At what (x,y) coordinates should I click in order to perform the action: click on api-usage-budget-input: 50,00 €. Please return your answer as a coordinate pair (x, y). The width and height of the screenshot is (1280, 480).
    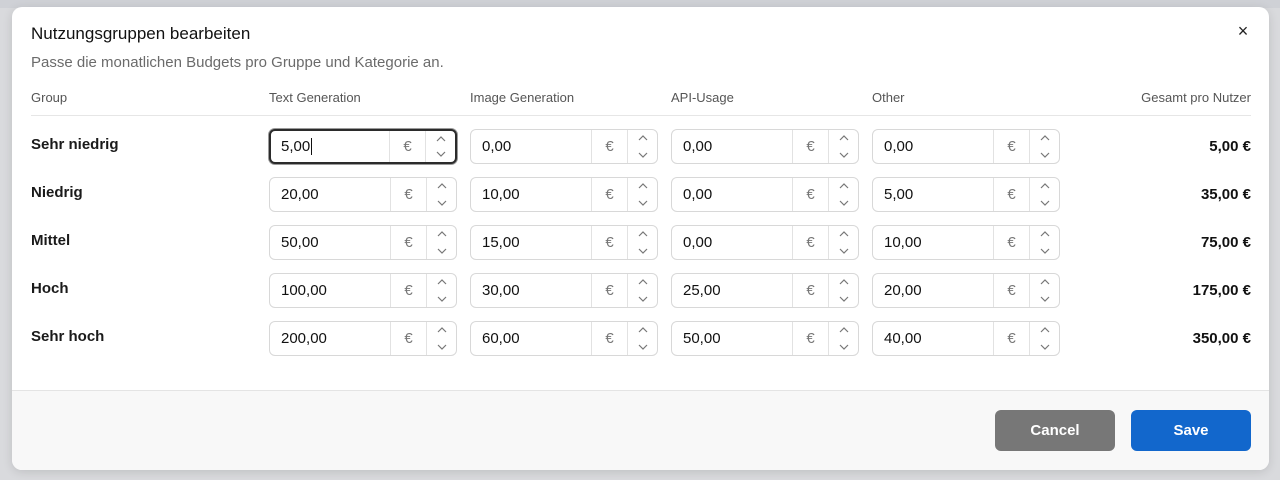
    Looking at the image, I should click on (765, 338).